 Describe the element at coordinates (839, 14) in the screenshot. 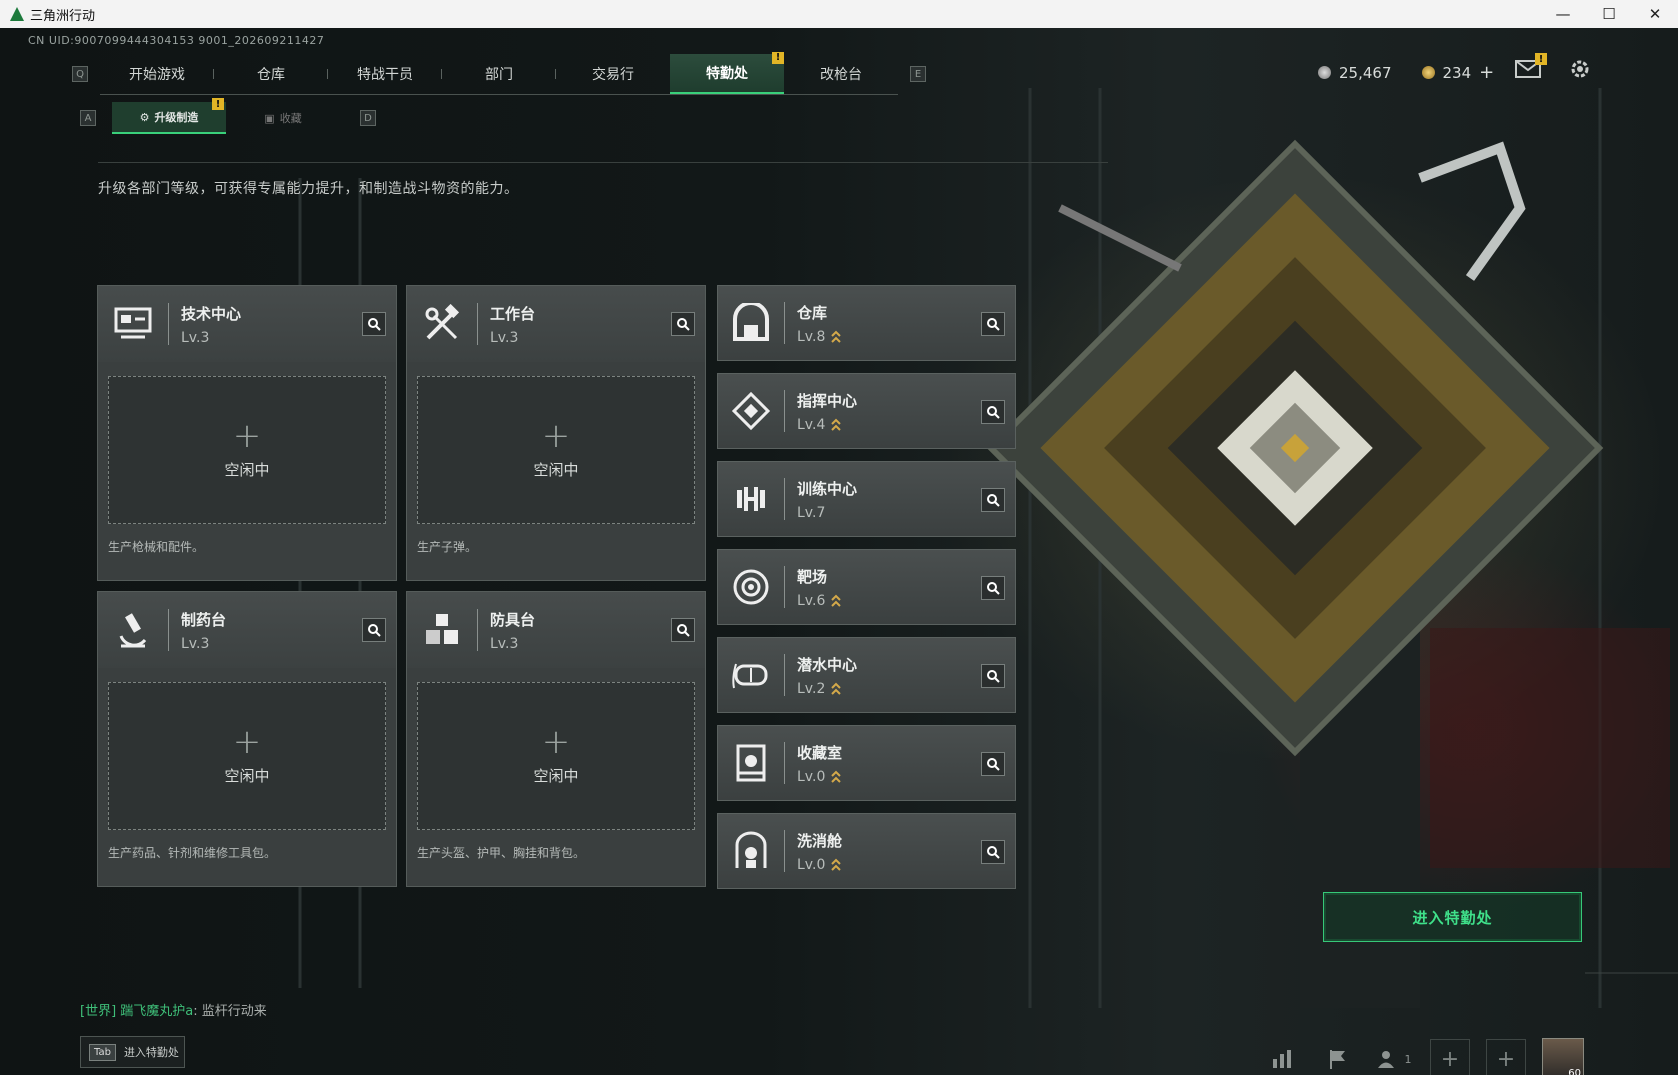

I see `window-titlebar: 三角洲行动 — ☐ ✕` at that location.